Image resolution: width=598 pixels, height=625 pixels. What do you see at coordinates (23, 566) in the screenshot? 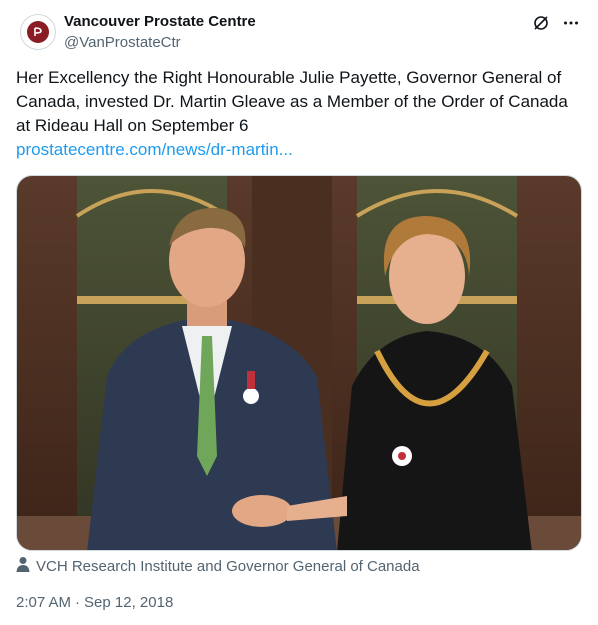
I see `person-icon` at bounding box center [23, 566].